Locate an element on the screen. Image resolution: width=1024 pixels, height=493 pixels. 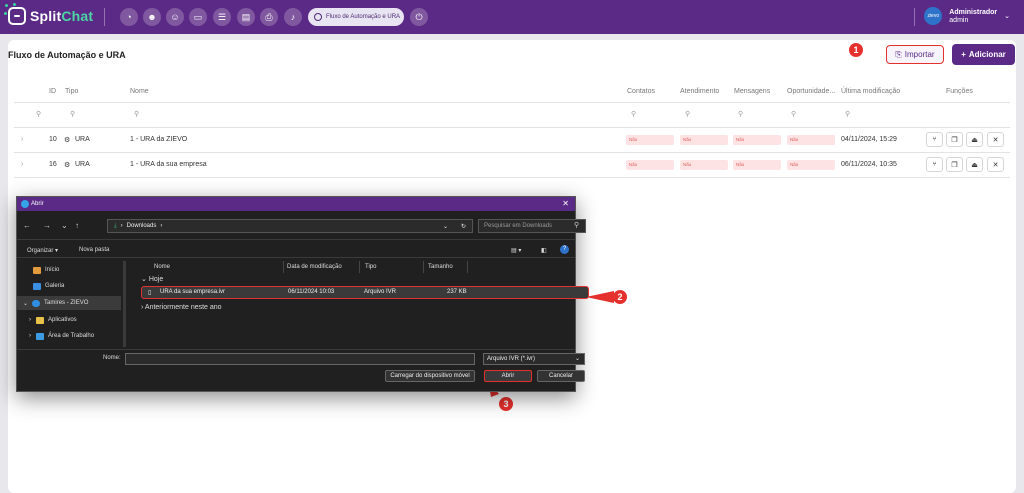
group-earlier: › Anteriormente neste ano is located at coordinates (181, 307).